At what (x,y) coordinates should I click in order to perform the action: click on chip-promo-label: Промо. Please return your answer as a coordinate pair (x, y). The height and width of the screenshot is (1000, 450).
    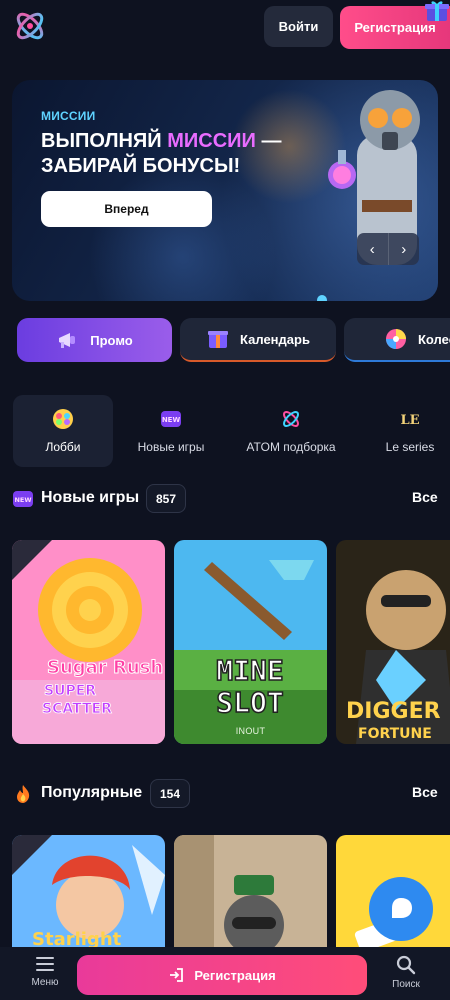
    Looking at the image, I should click on (111, 340).